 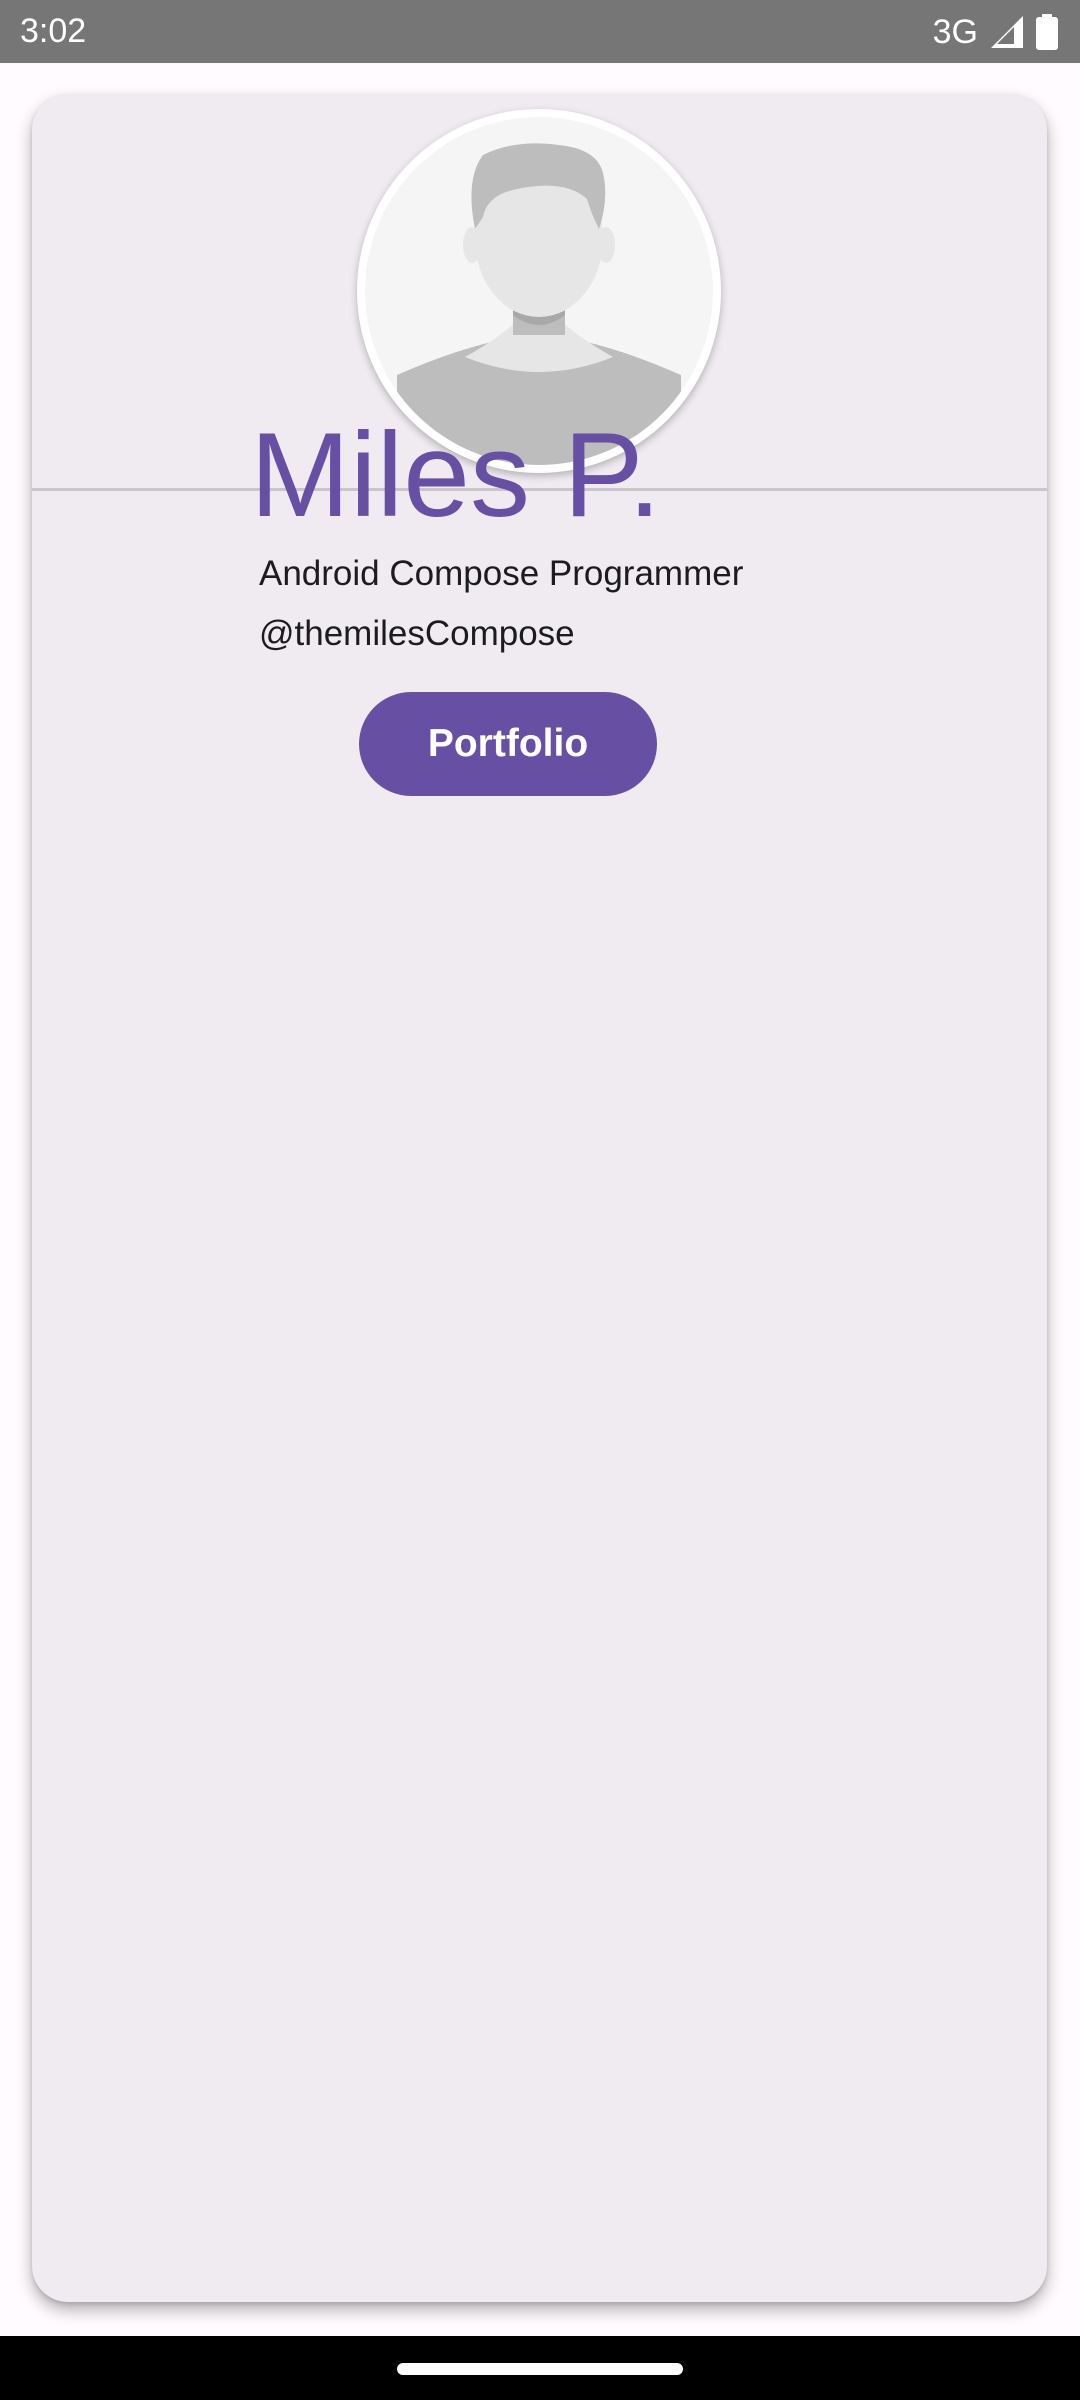 What do you see at coordinates (508, 744) in the screenshot?
I see `portfolio-button: Portfolio` at bounding box center [508, 744].